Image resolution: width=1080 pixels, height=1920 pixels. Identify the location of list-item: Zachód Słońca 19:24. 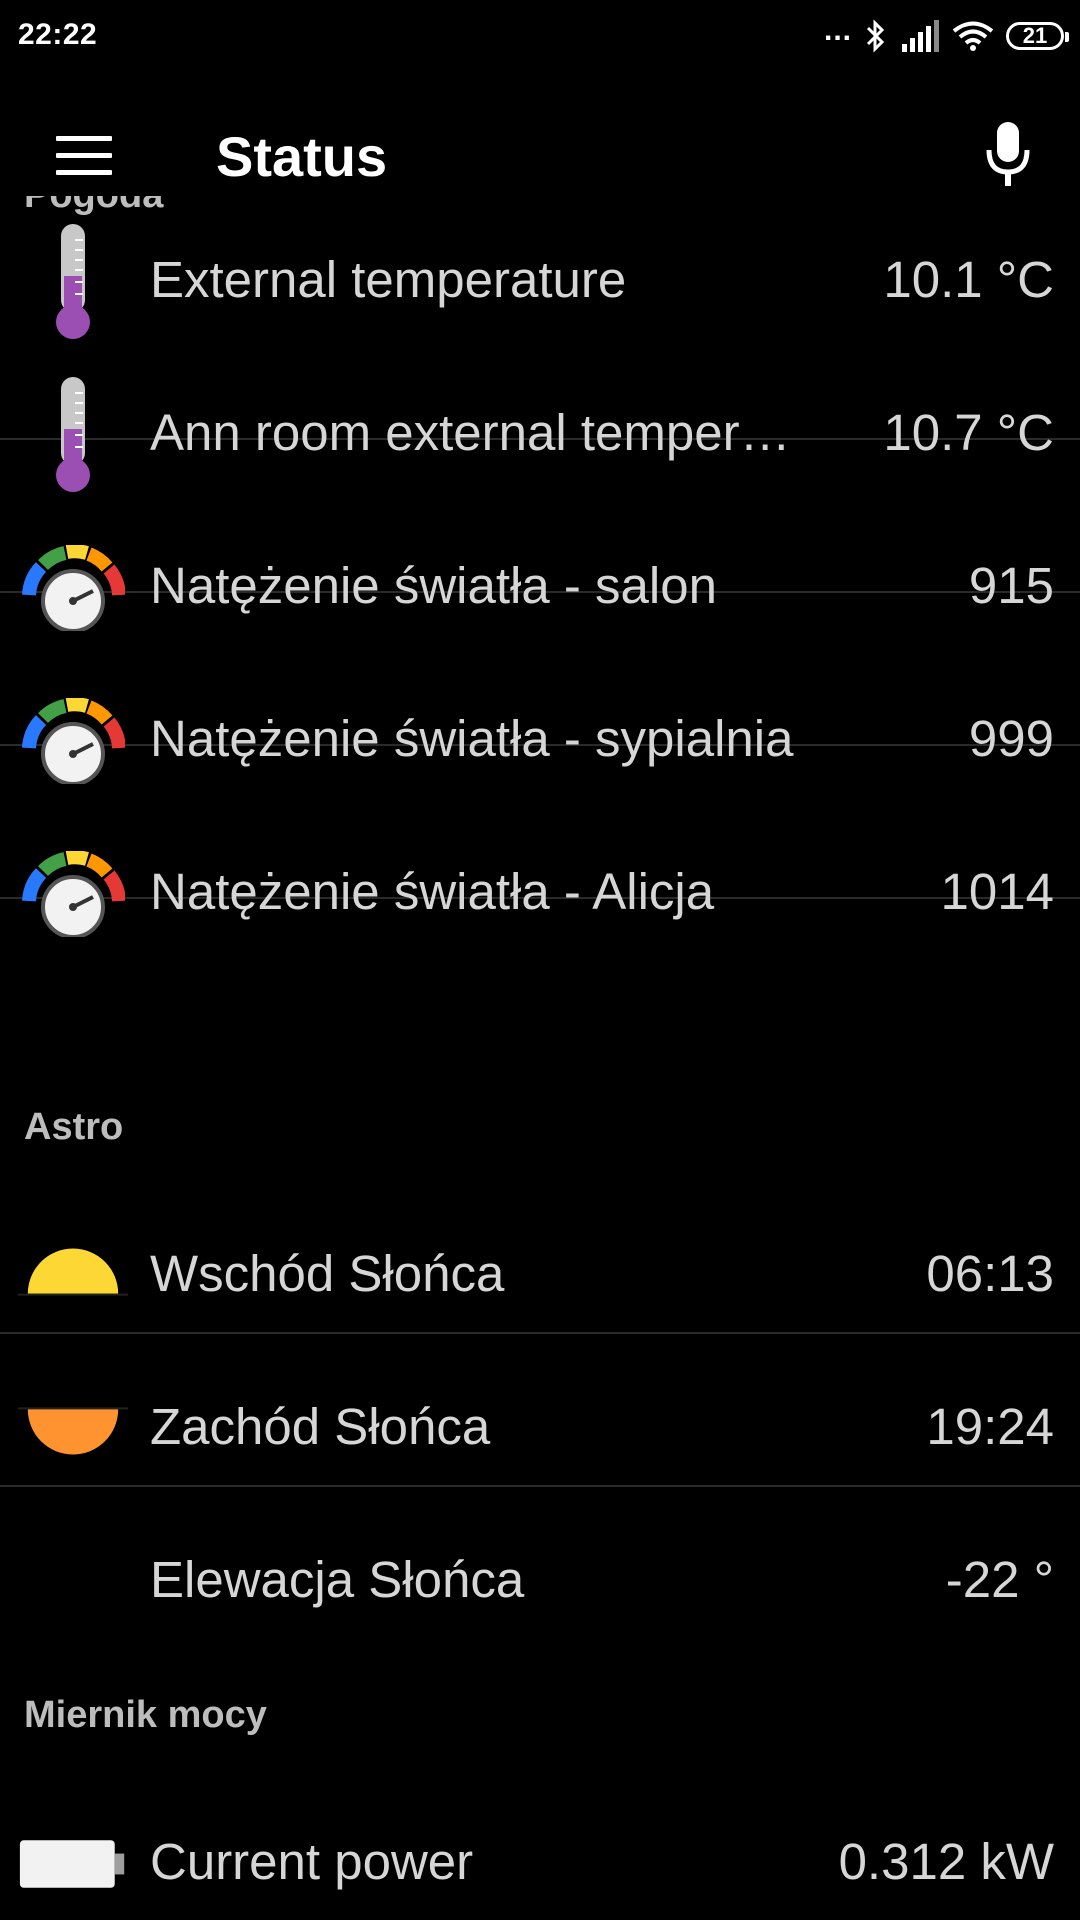
(540, 1429).